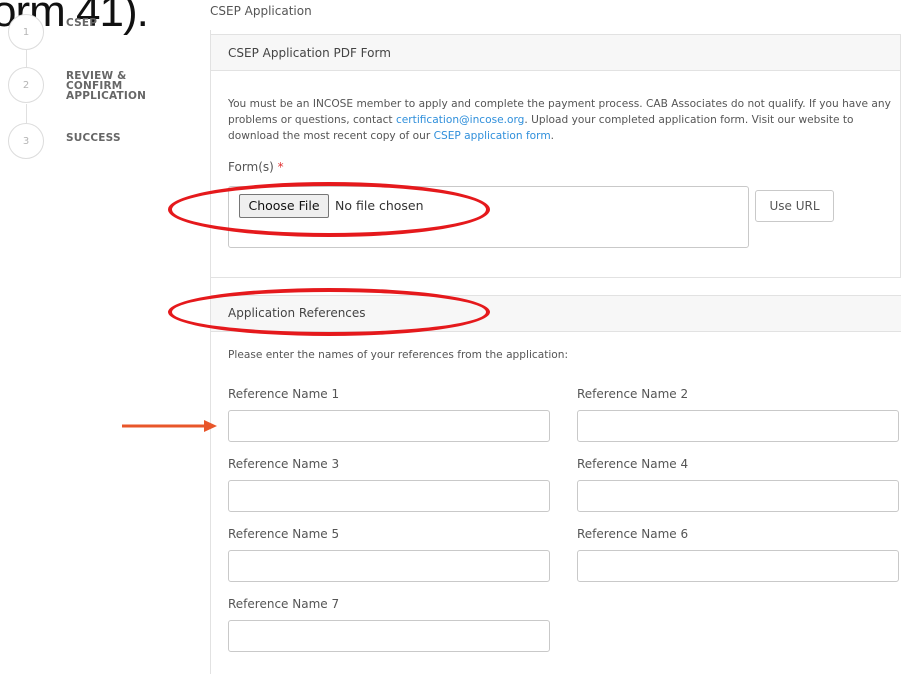 This screenshot has height=674, width=901. What do you see at coordinates (284, 604) in the screenshot?
I see `reference-name-7-label: Reference Name 7` at bounding box center [284, 604].